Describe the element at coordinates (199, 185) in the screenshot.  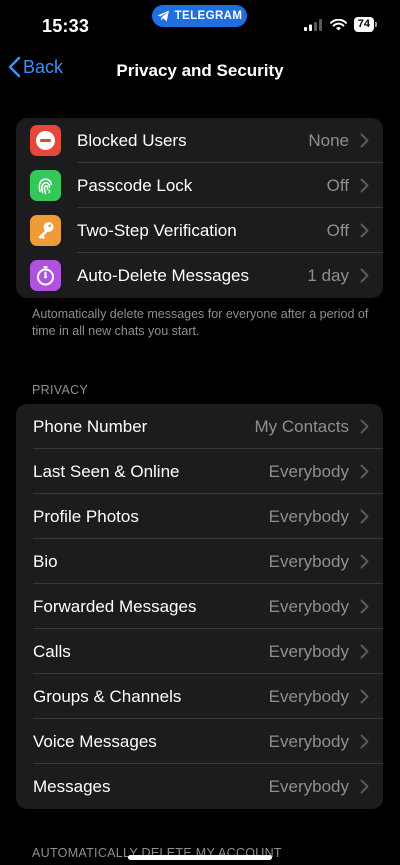
I see `passcode-lock-row: Passcode Lock Off` at that location.